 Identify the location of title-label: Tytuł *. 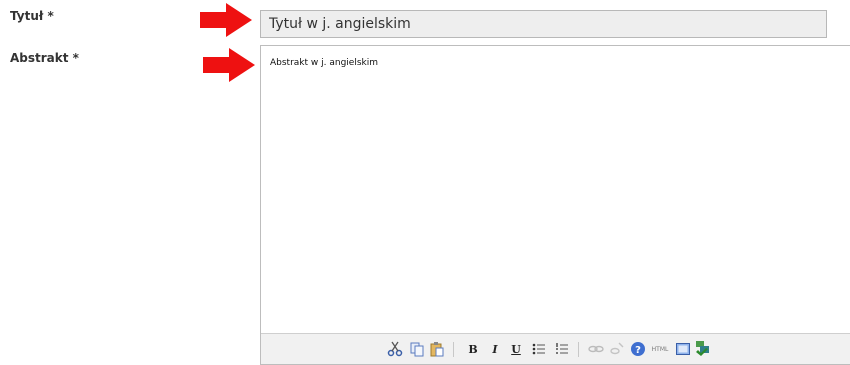
(32, 16).